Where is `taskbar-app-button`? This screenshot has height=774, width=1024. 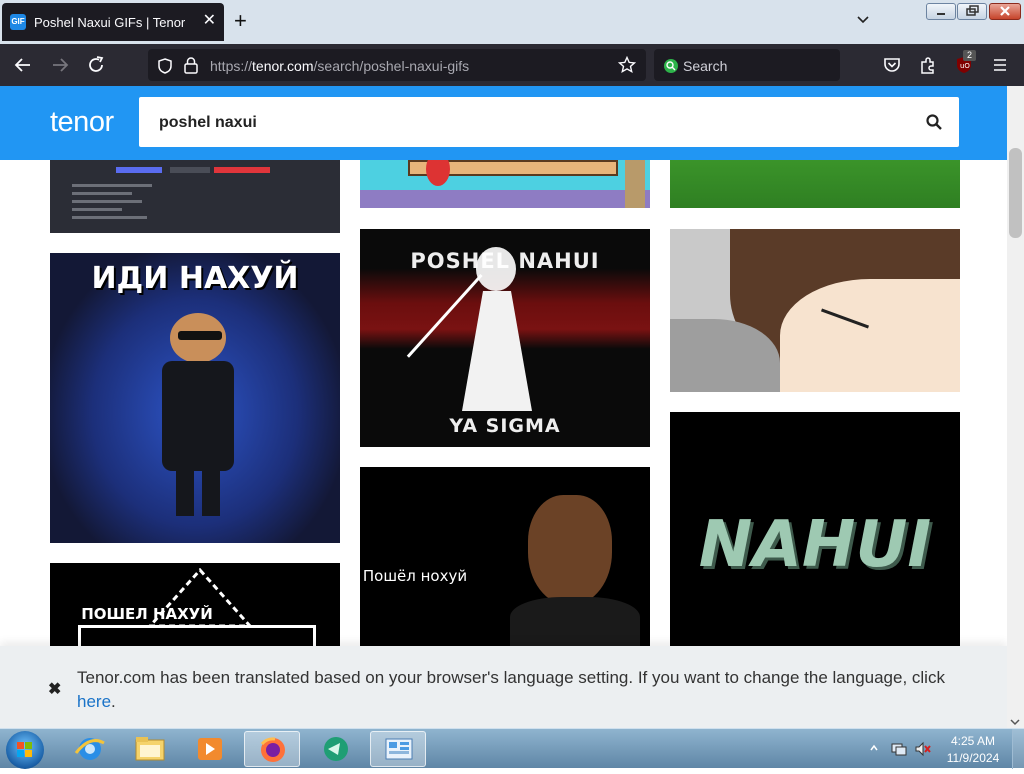
taskbar-app-button is located at coordinates (334, 749).